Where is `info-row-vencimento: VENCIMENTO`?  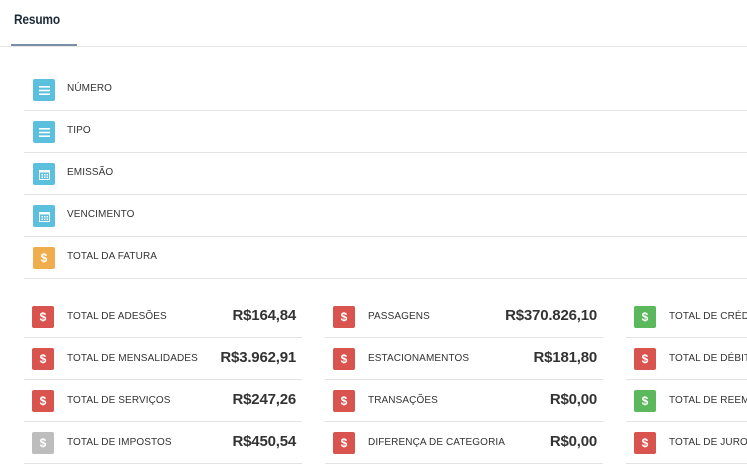
info-row-vencimento: VENCIMENTO is located at coordinates (385, 216).